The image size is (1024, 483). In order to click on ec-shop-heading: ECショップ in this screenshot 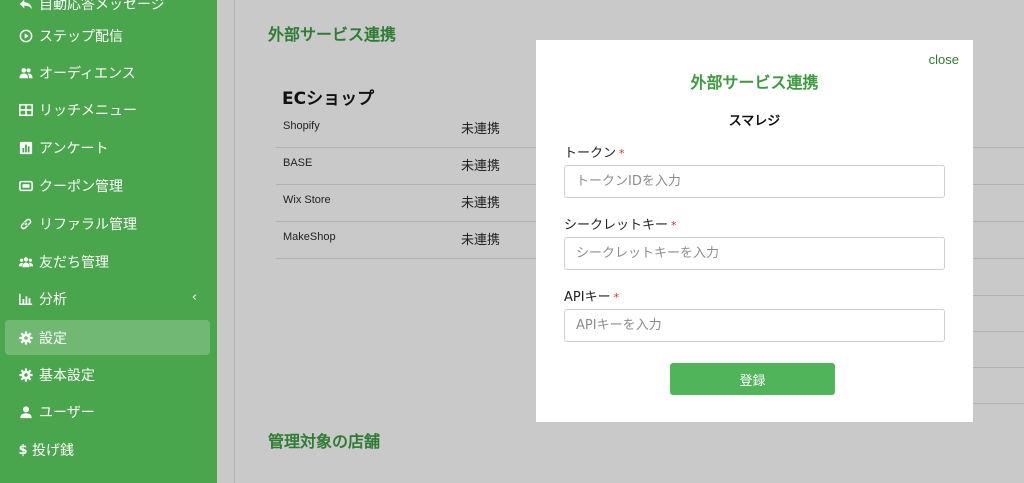, I will do `click(328, 99)`.